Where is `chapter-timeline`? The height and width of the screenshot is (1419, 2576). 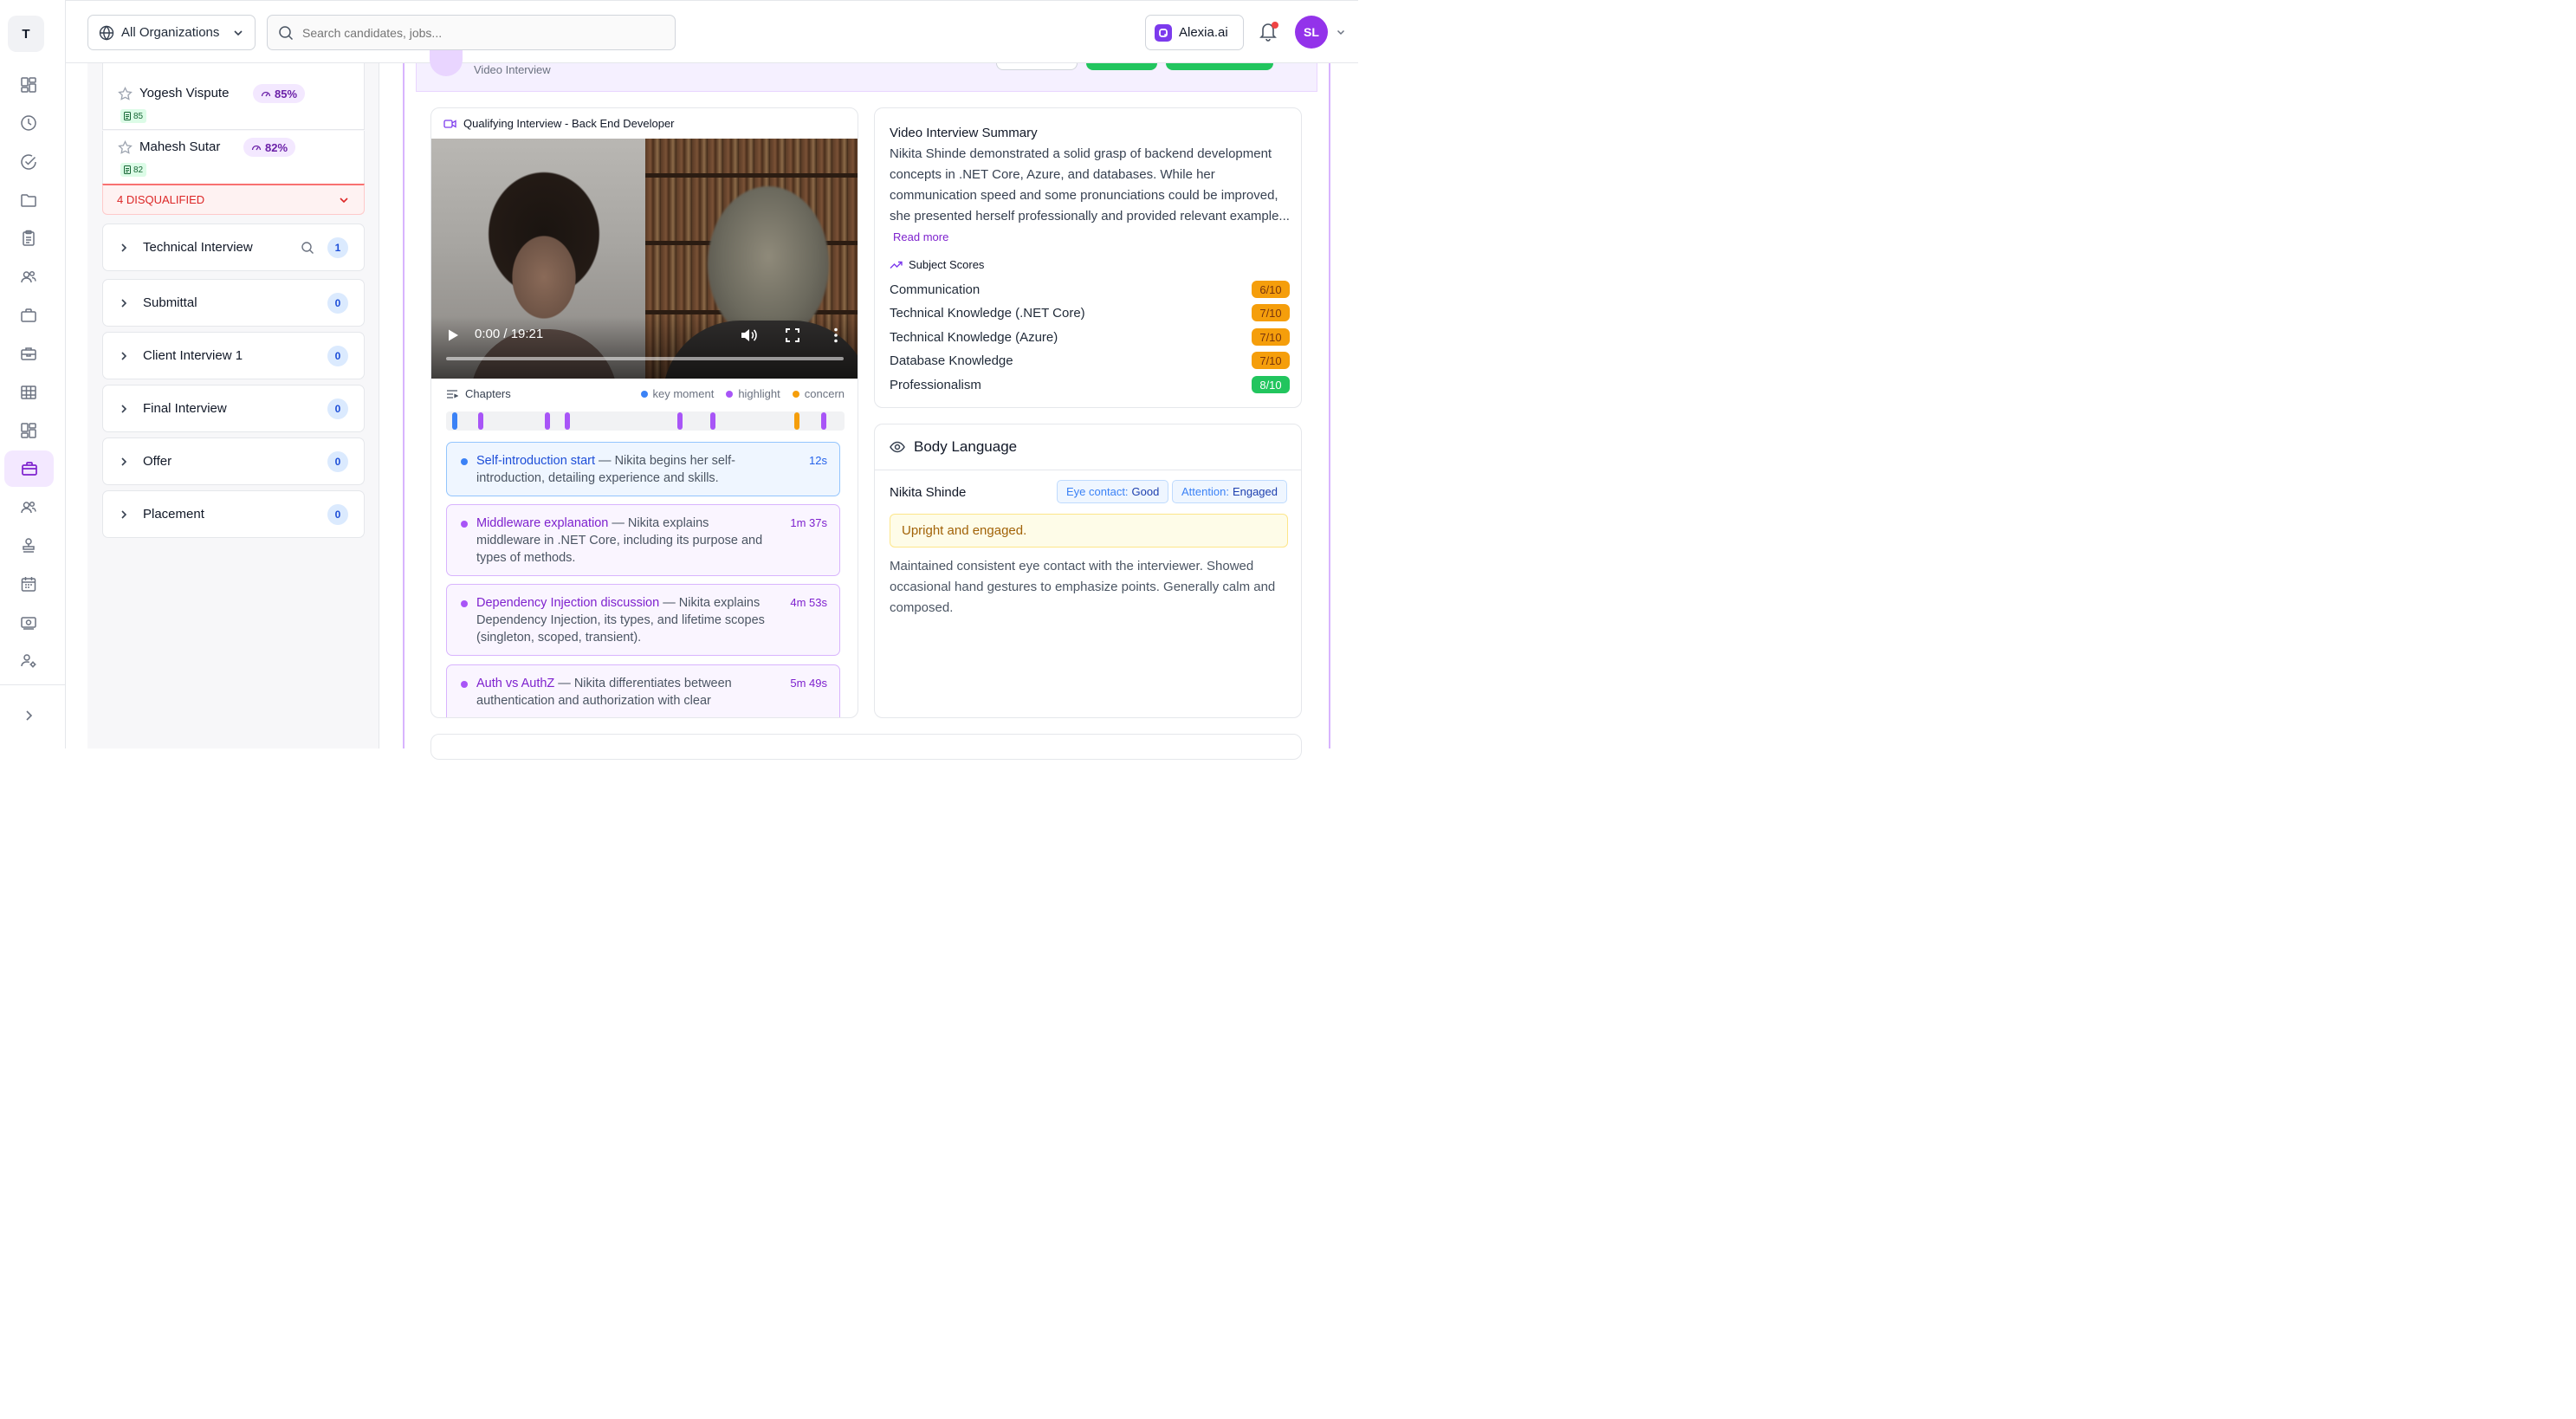
chapter-timeline is located at coordinates (645, 421).